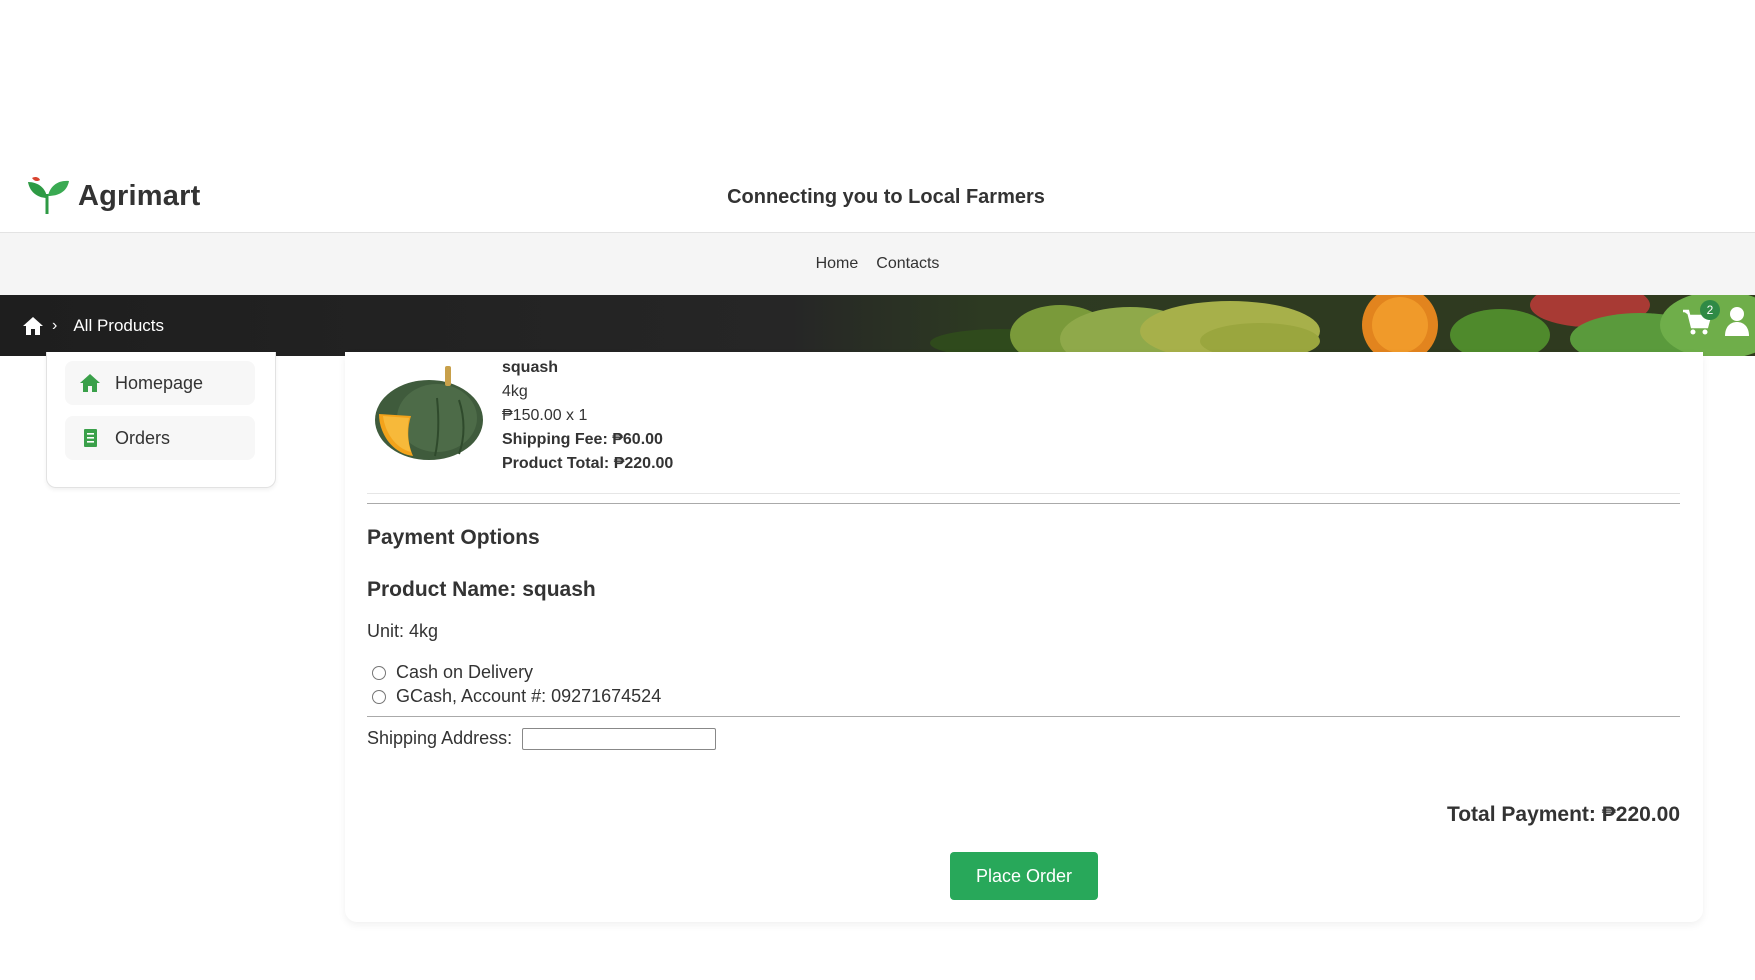  What do you see at coordinates (379, 696) in the screenshot?
I see `gcash-radio` at bounding box center [379, 696].